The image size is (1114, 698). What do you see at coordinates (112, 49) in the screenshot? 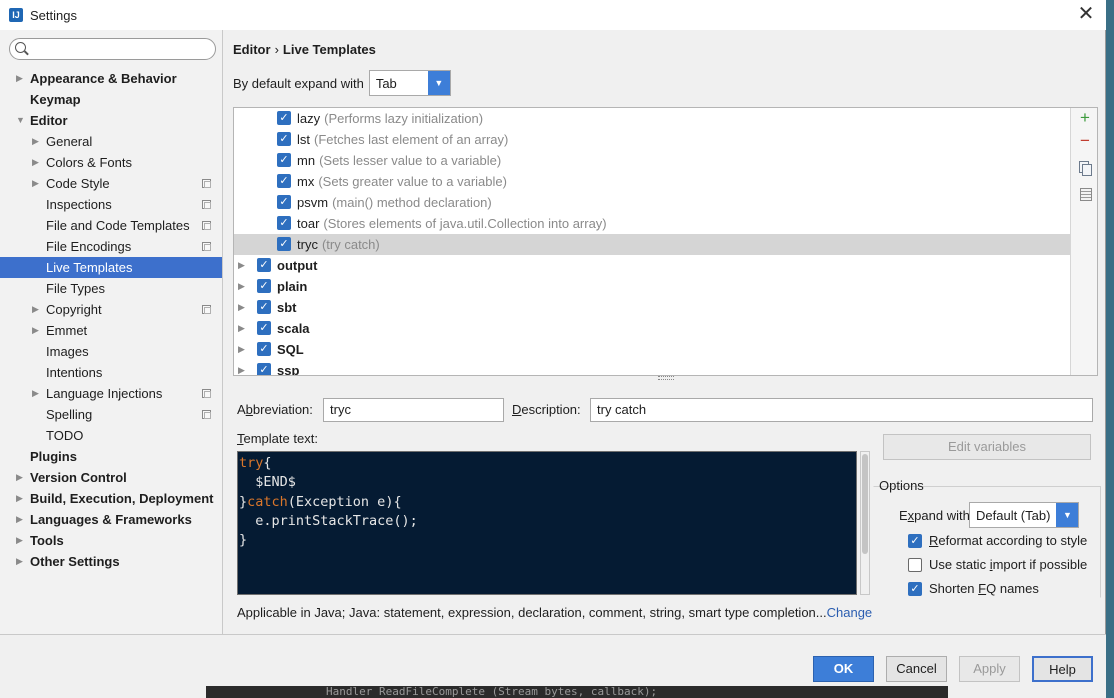
I see `settings-search-input` at bounding box center [112, 49].